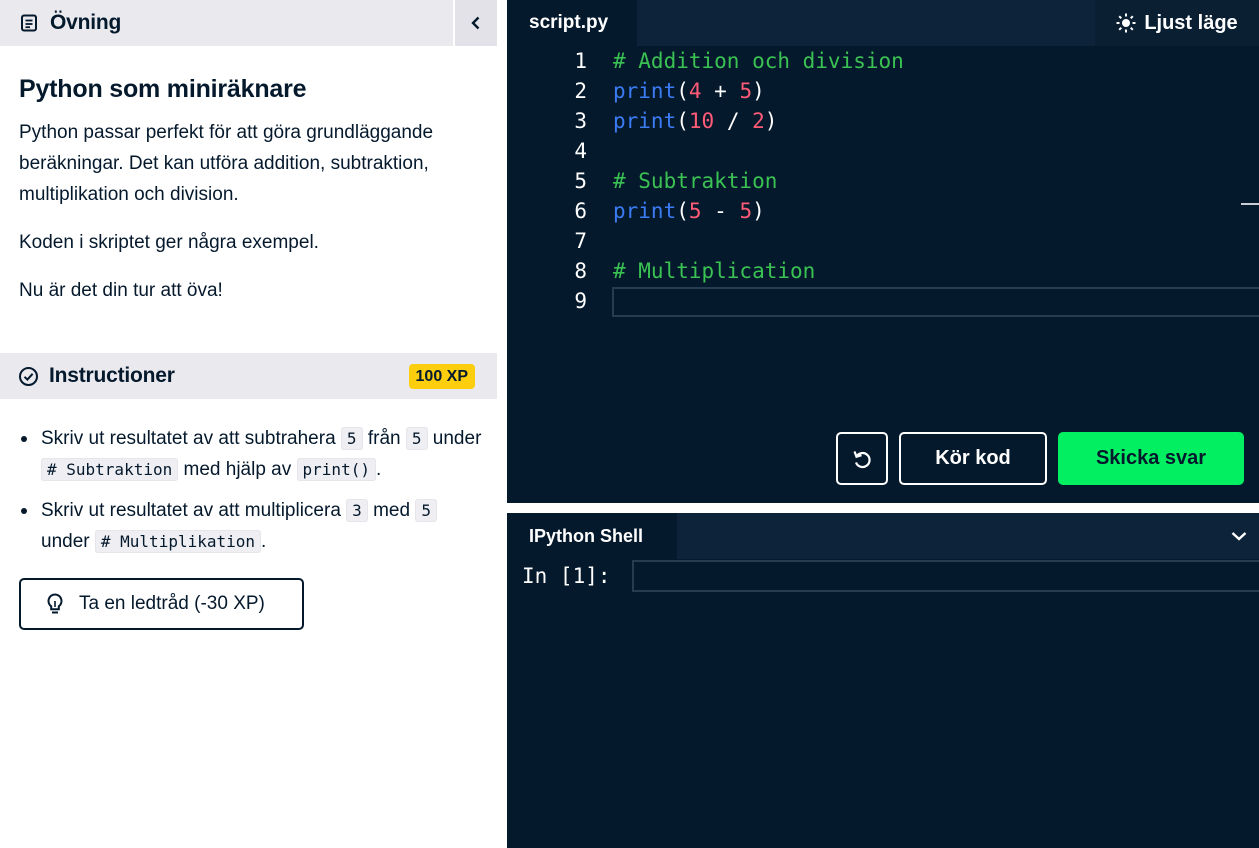 This screenshot has height=848, width=1259. What do you see at coordinates (695, 181) in the screenshot?
I see `code-comment: # Subtraktion` at bounding box center [695, 181].